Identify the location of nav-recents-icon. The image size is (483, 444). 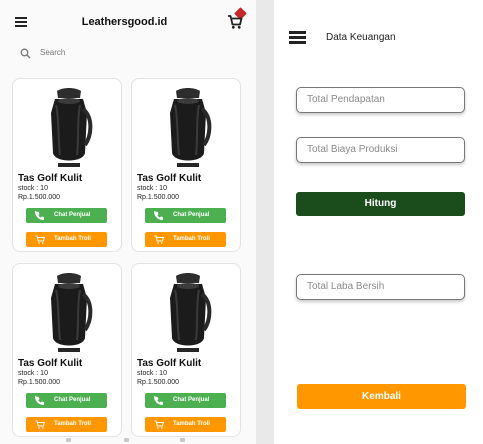
(182, 440).